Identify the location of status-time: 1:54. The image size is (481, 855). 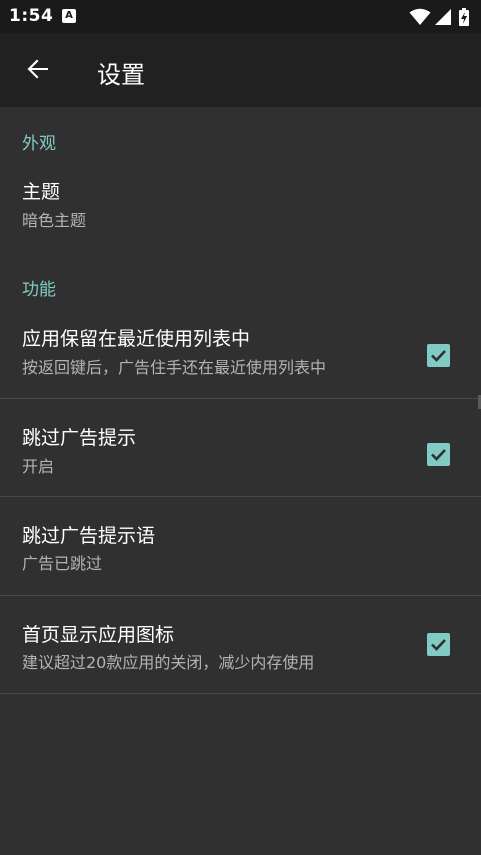
(31, 16).